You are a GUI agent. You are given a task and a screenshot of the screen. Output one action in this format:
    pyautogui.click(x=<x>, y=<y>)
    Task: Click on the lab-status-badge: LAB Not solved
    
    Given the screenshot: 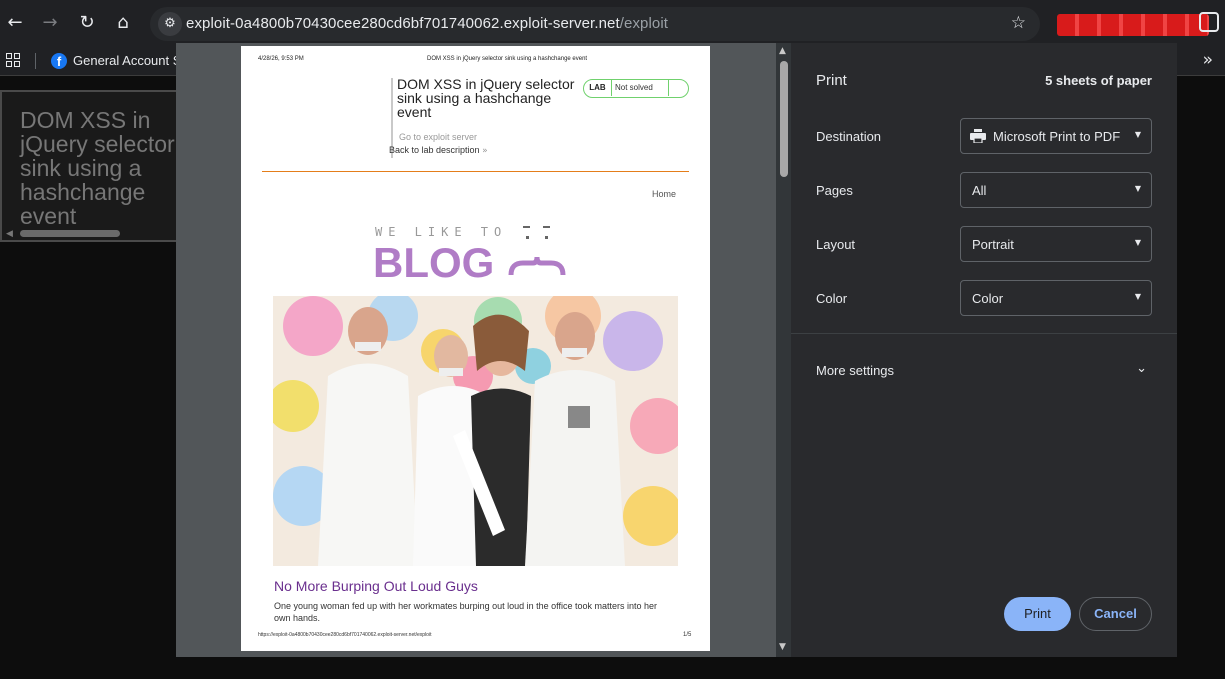 What is the action you would take?
    pyautogui.click(x=636, y=88)
    